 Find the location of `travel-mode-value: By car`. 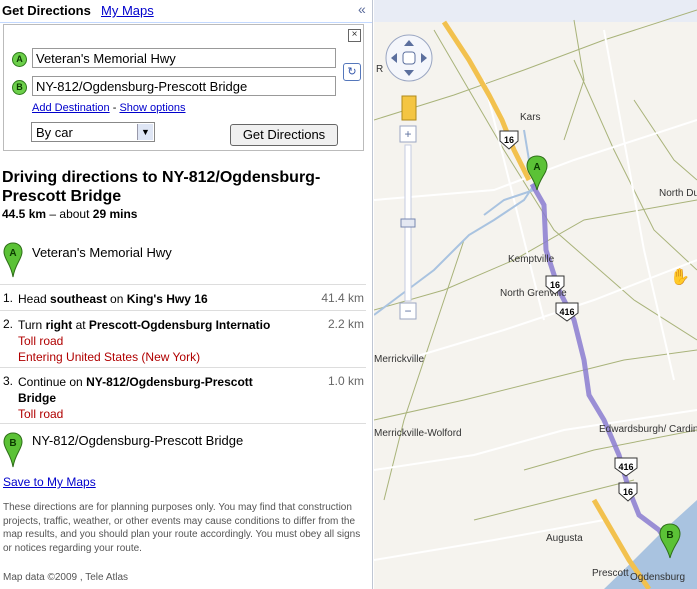

travel-mode-value: By car is located at coordinates (54, 132).